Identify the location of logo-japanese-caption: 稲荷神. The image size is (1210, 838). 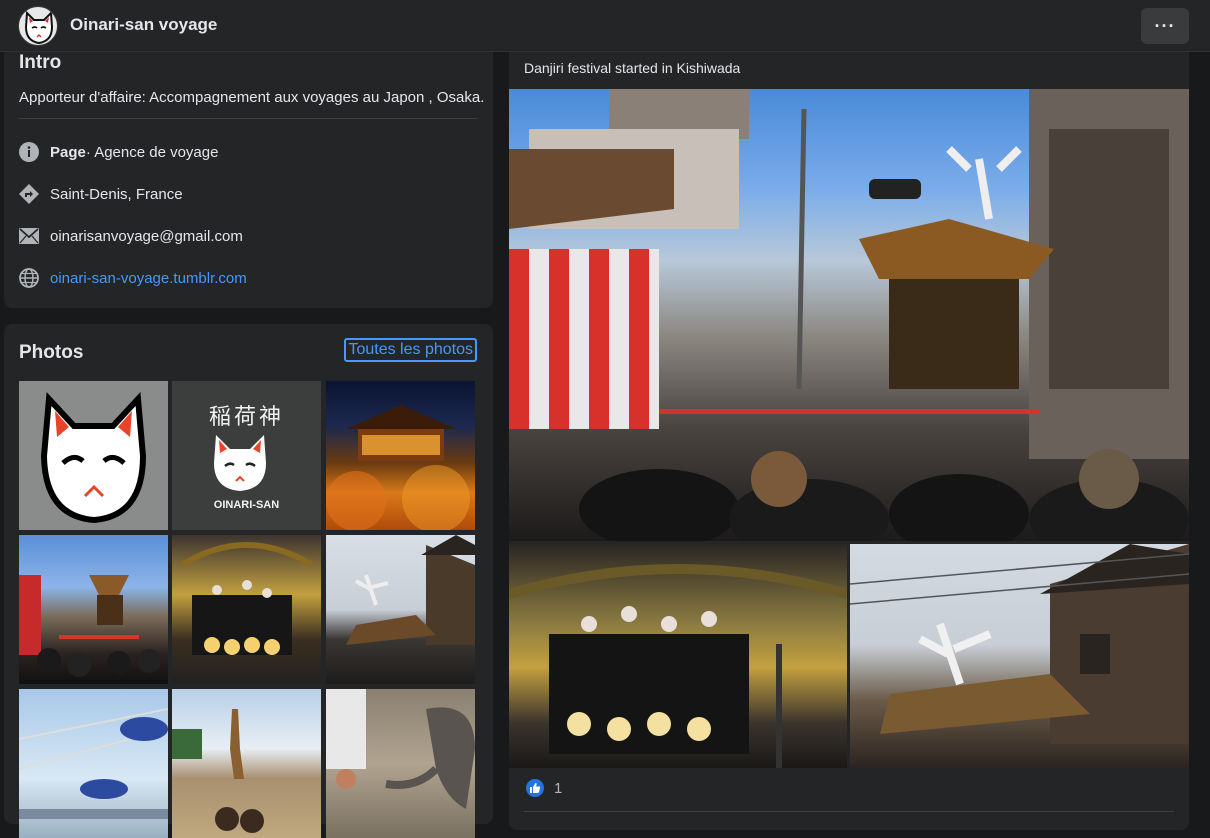
(246, 417).